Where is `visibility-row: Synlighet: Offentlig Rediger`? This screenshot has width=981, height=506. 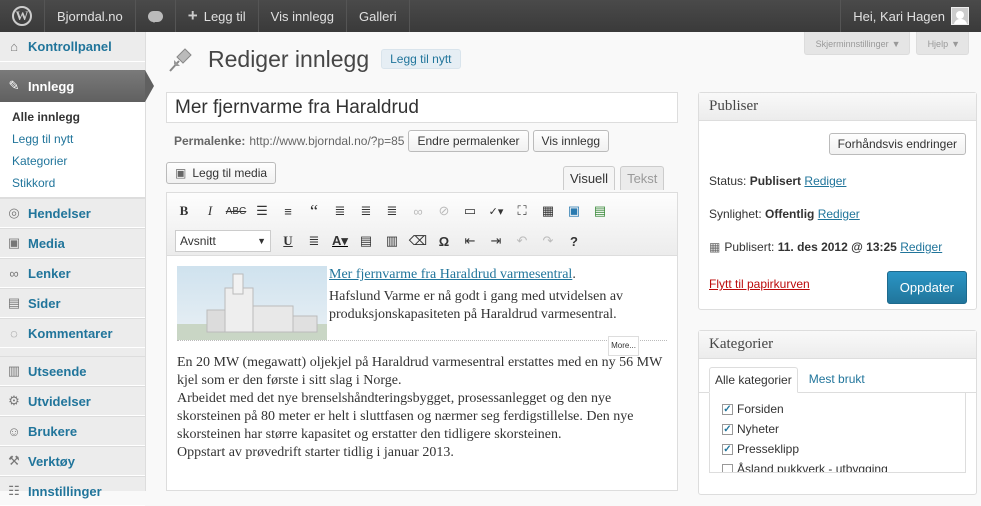 visibility-row: Synlighet: Offentlig Rediger is located at coordinates (837, 214).